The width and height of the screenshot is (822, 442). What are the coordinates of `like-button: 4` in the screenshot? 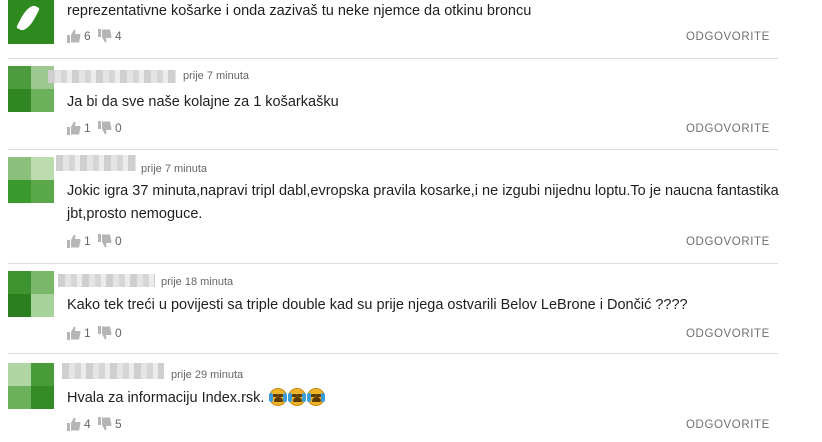 It's located at (83, 424).